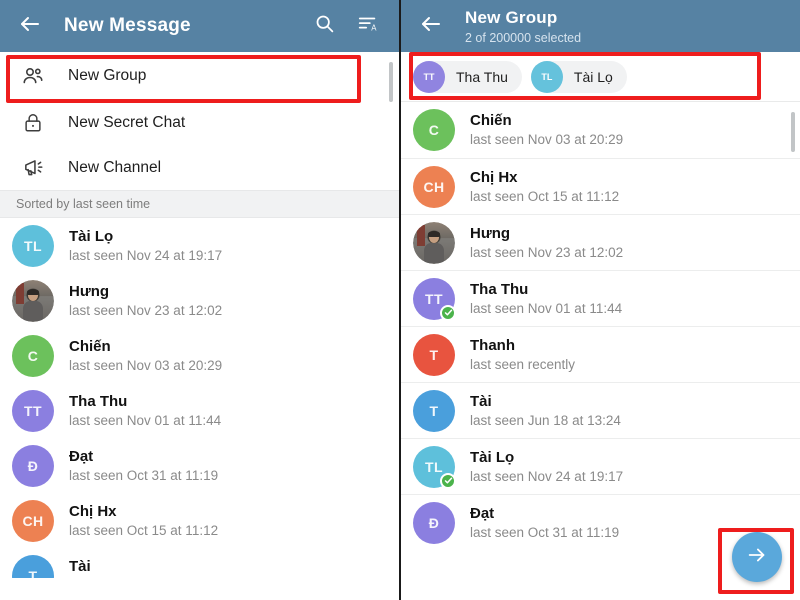 The width and height of the screenshot is (800, 600). Describe the element at coordinates (482, 76) in the screenshot. I see `chip-label: Tha Thu` at that location.